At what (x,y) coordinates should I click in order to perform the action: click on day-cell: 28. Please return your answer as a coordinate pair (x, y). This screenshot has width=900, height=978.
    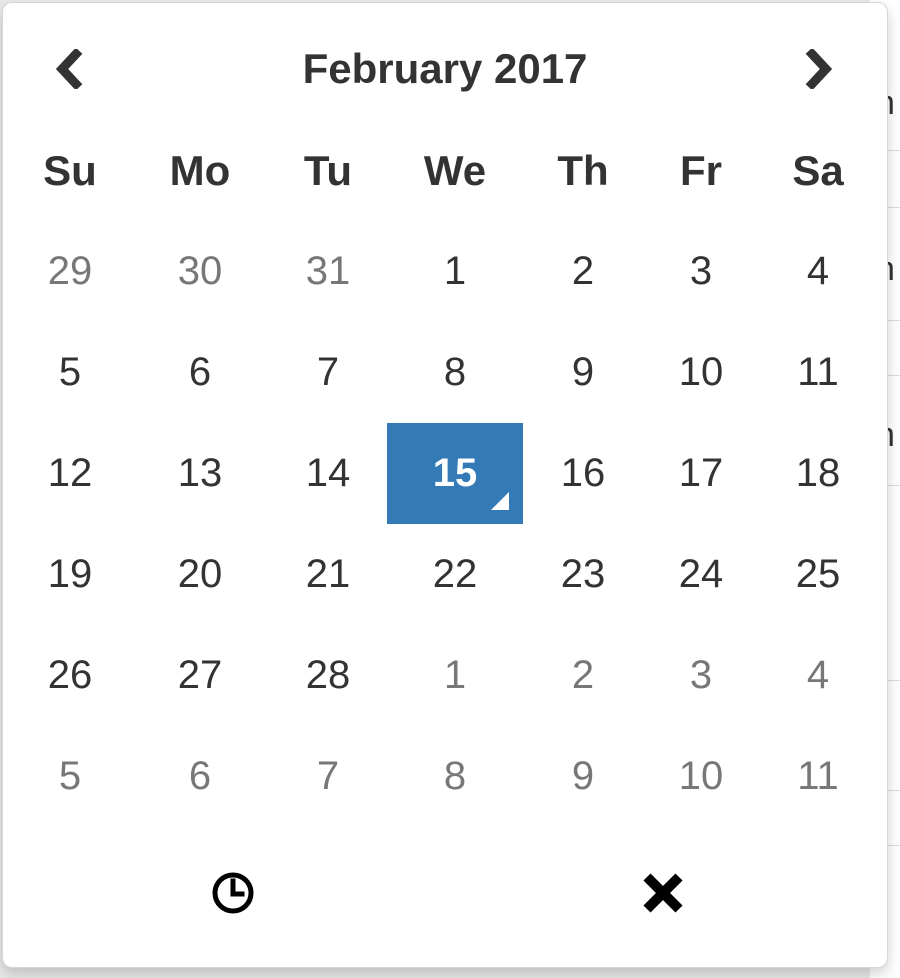
    Looking at the image, I should click on (328, 675).